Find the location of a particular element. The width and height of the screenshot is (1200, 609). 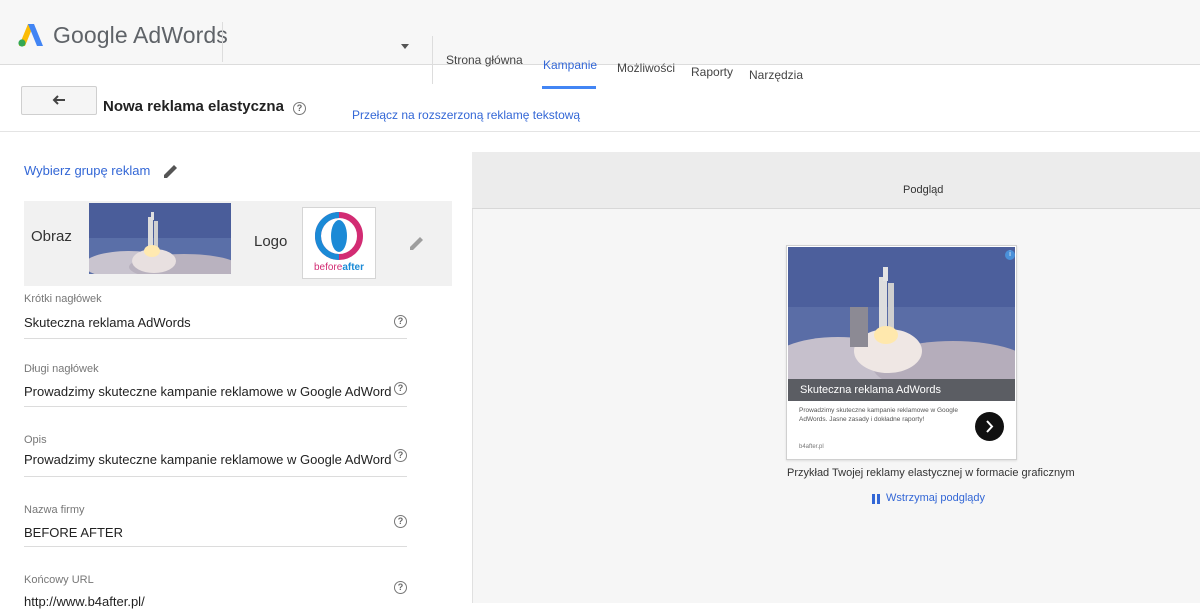

short-headline-input: Skuteczna reklama AdWords is located at coordinates (208, 322).